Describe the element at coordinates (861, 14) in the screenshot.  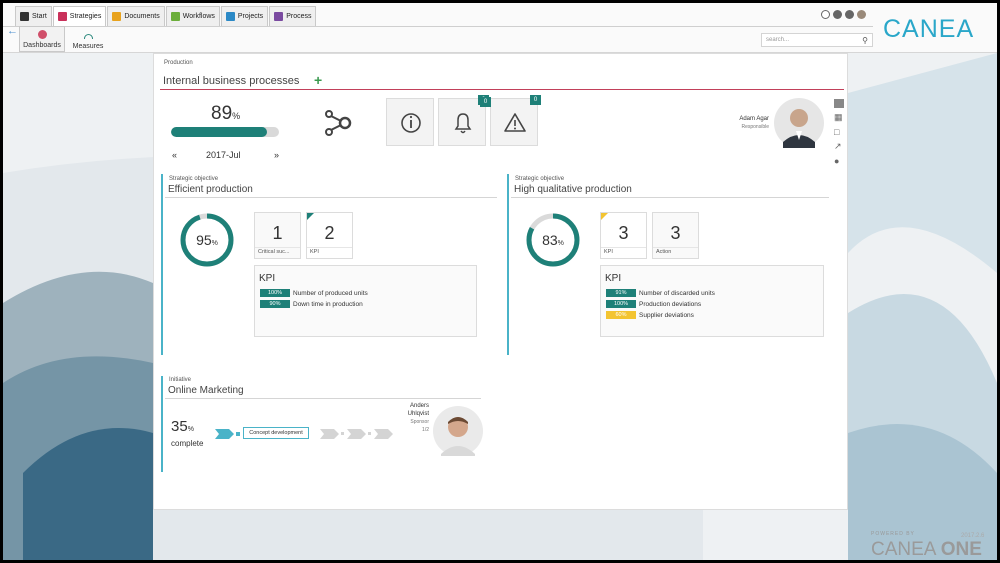
I see `user-icon` at that location.